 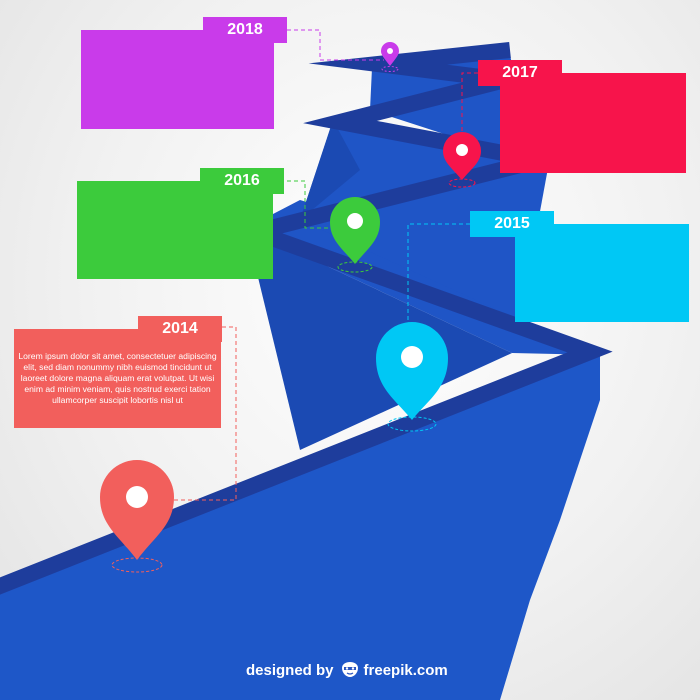 What do you see at coordinates (405, 670) in the screenshot?
I see `brand-label: freepik.com` at bounding box center [405, 670].